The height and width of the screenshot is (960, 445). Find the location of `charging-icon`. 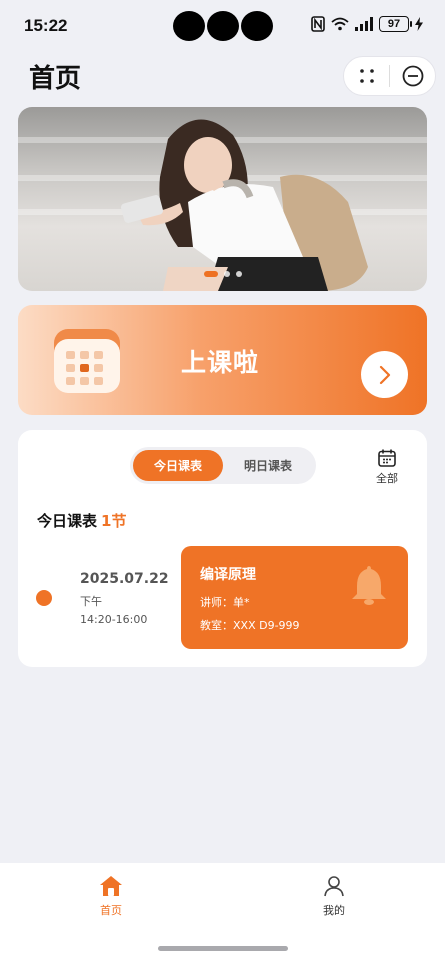

charging-icon is located at coordinates (419, 24).